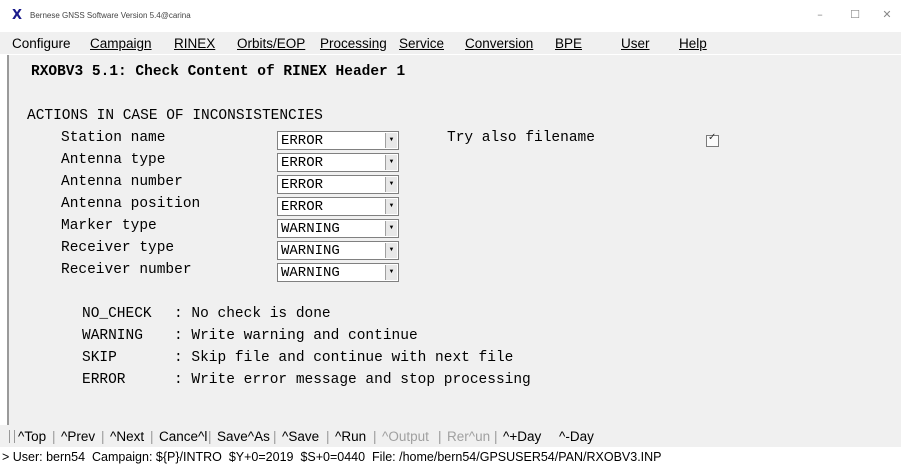  Describe the element at coordinates (32, 436) in the screenshot. I see `top-button: ^Top` at that location.